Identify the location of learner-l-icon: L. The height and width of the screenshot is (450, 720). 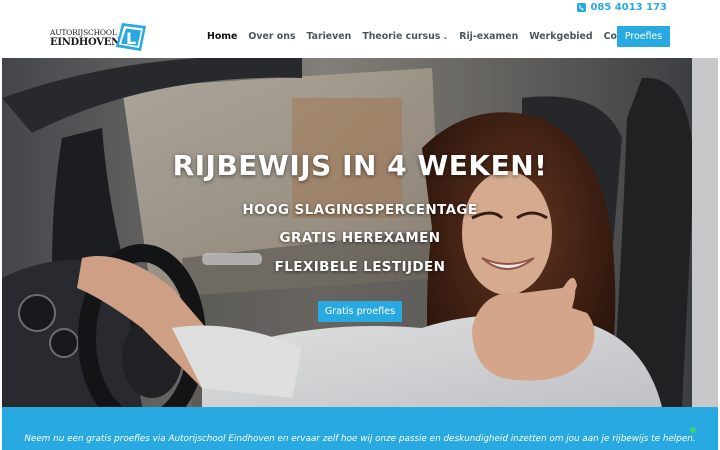
(131, 37).